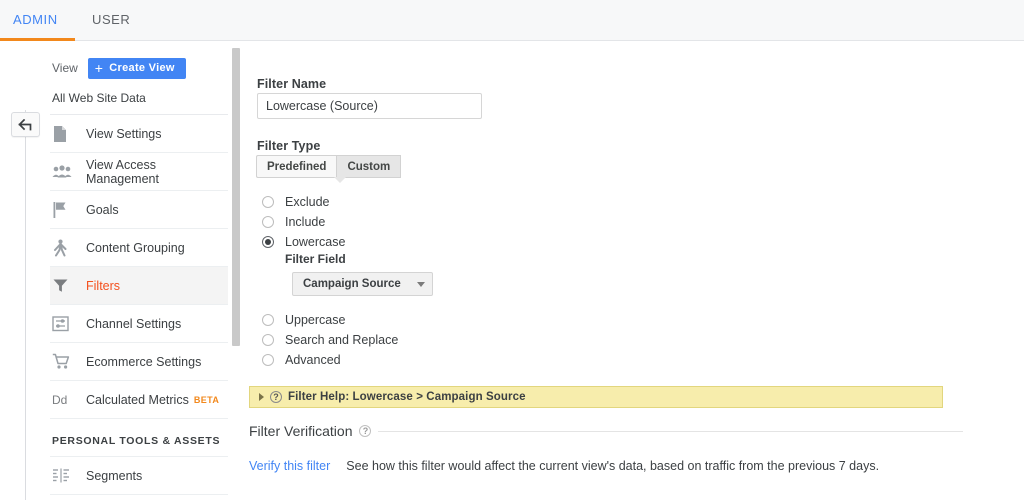 The height and width of the screenshot is (500, 1024). Describe the element at coordinates (69, 285) in the screenshot. I see `funnel-icon` at that location.